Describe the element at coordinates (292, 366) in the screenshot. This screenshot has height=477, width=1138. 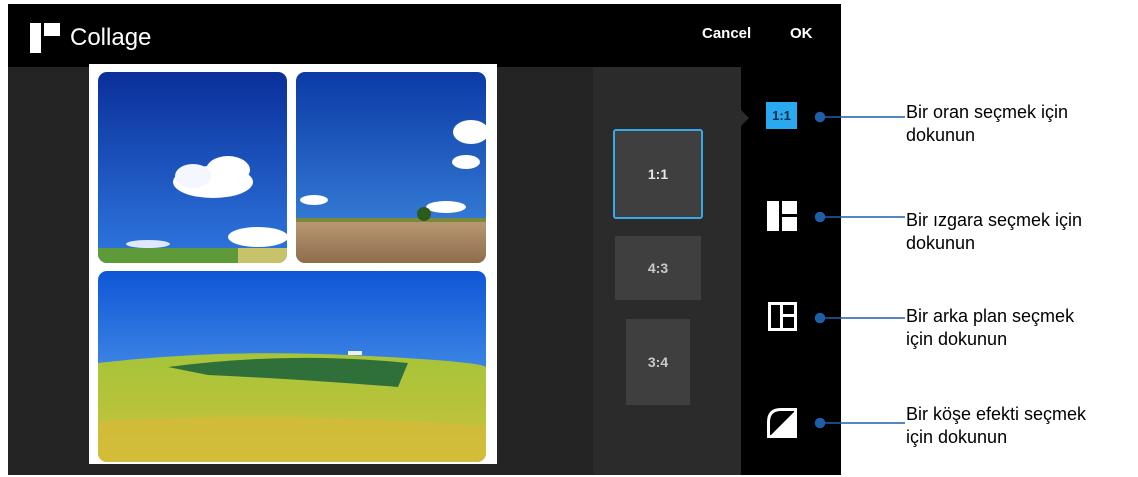
I see `collage-photo-green-hills` at that location.